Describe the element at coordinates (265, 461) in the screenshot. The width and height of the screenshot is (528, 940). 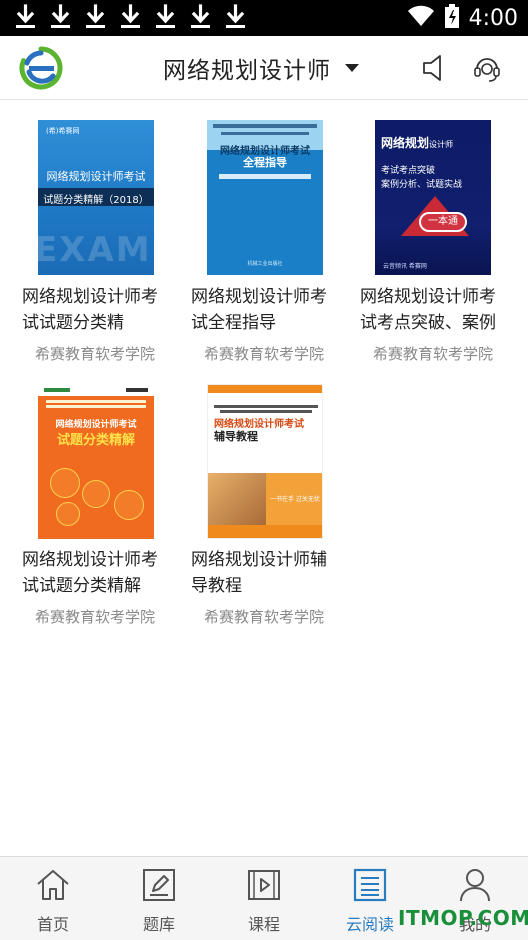
I see `book-cover: 网络规划设计师考试 辅导教程 一书在手 过关无忧` at that location.